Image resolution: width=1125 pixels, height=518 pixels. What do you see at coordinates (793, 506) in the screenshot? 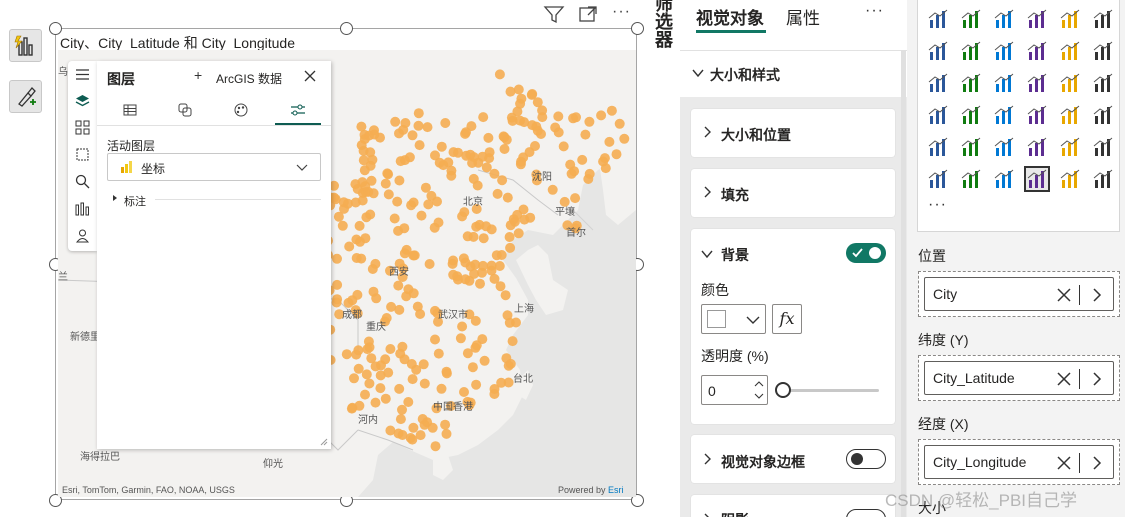
I see `shadow-card: 阴影` at bounding box center [793, 506].